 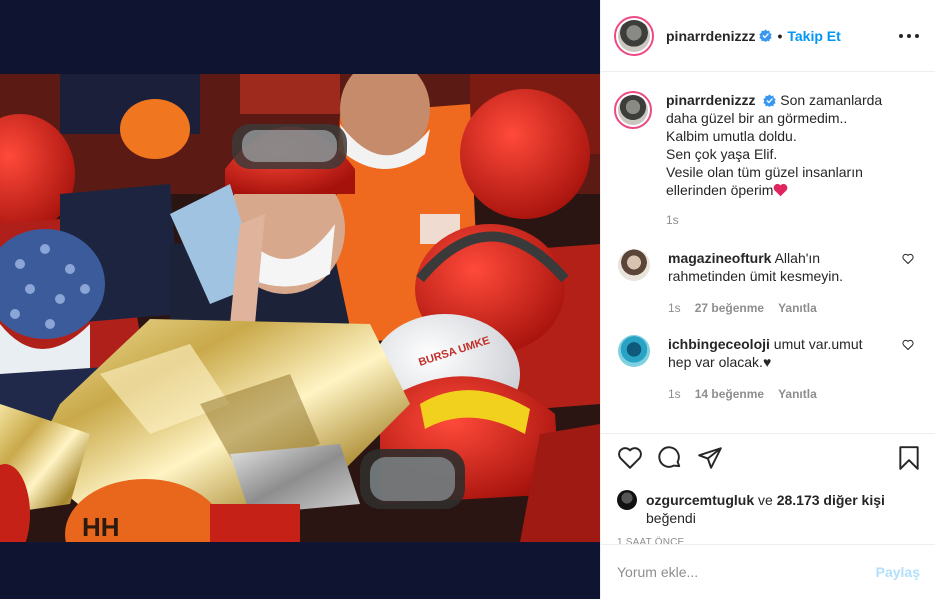 What do you see at coordinates (710, 100) in the screenshot?
I see `caption-username: pinarrdenizzz` at bounding box center [710, 100].